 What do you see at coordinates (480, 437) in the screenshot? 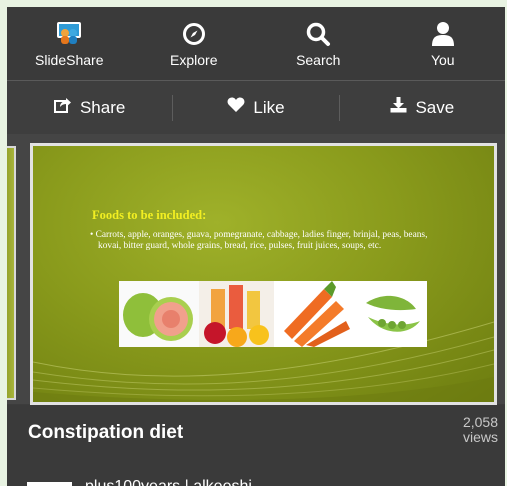
I see `views-label: views` at bounding box center [480, 437].